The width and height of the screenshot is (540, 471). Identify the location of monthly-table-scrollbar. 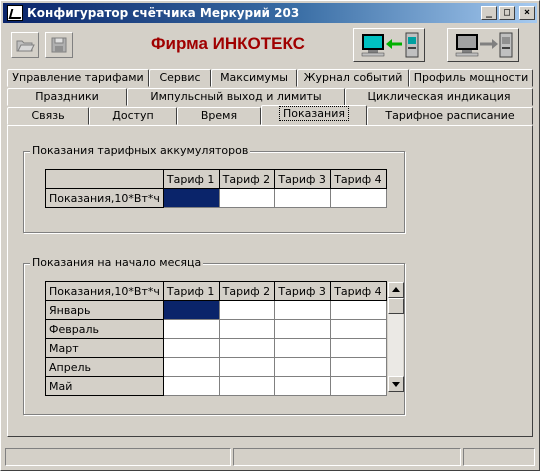
(395, 337).